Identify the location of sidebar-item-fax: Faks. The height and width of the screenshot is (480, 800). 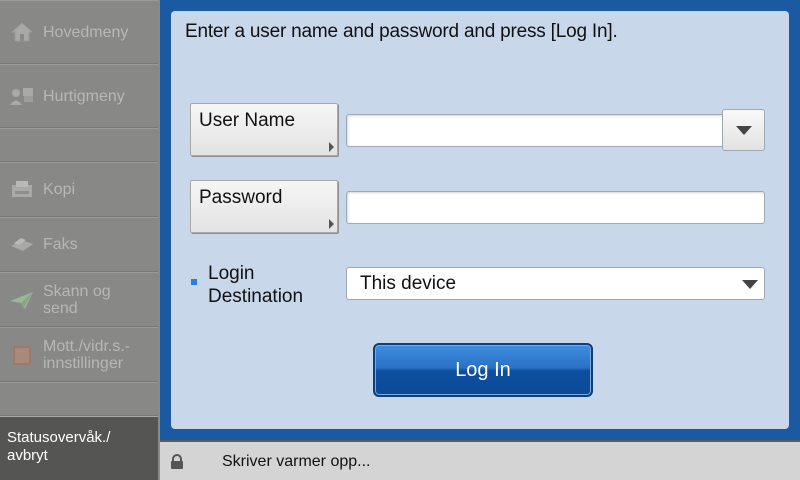
(79, 244).